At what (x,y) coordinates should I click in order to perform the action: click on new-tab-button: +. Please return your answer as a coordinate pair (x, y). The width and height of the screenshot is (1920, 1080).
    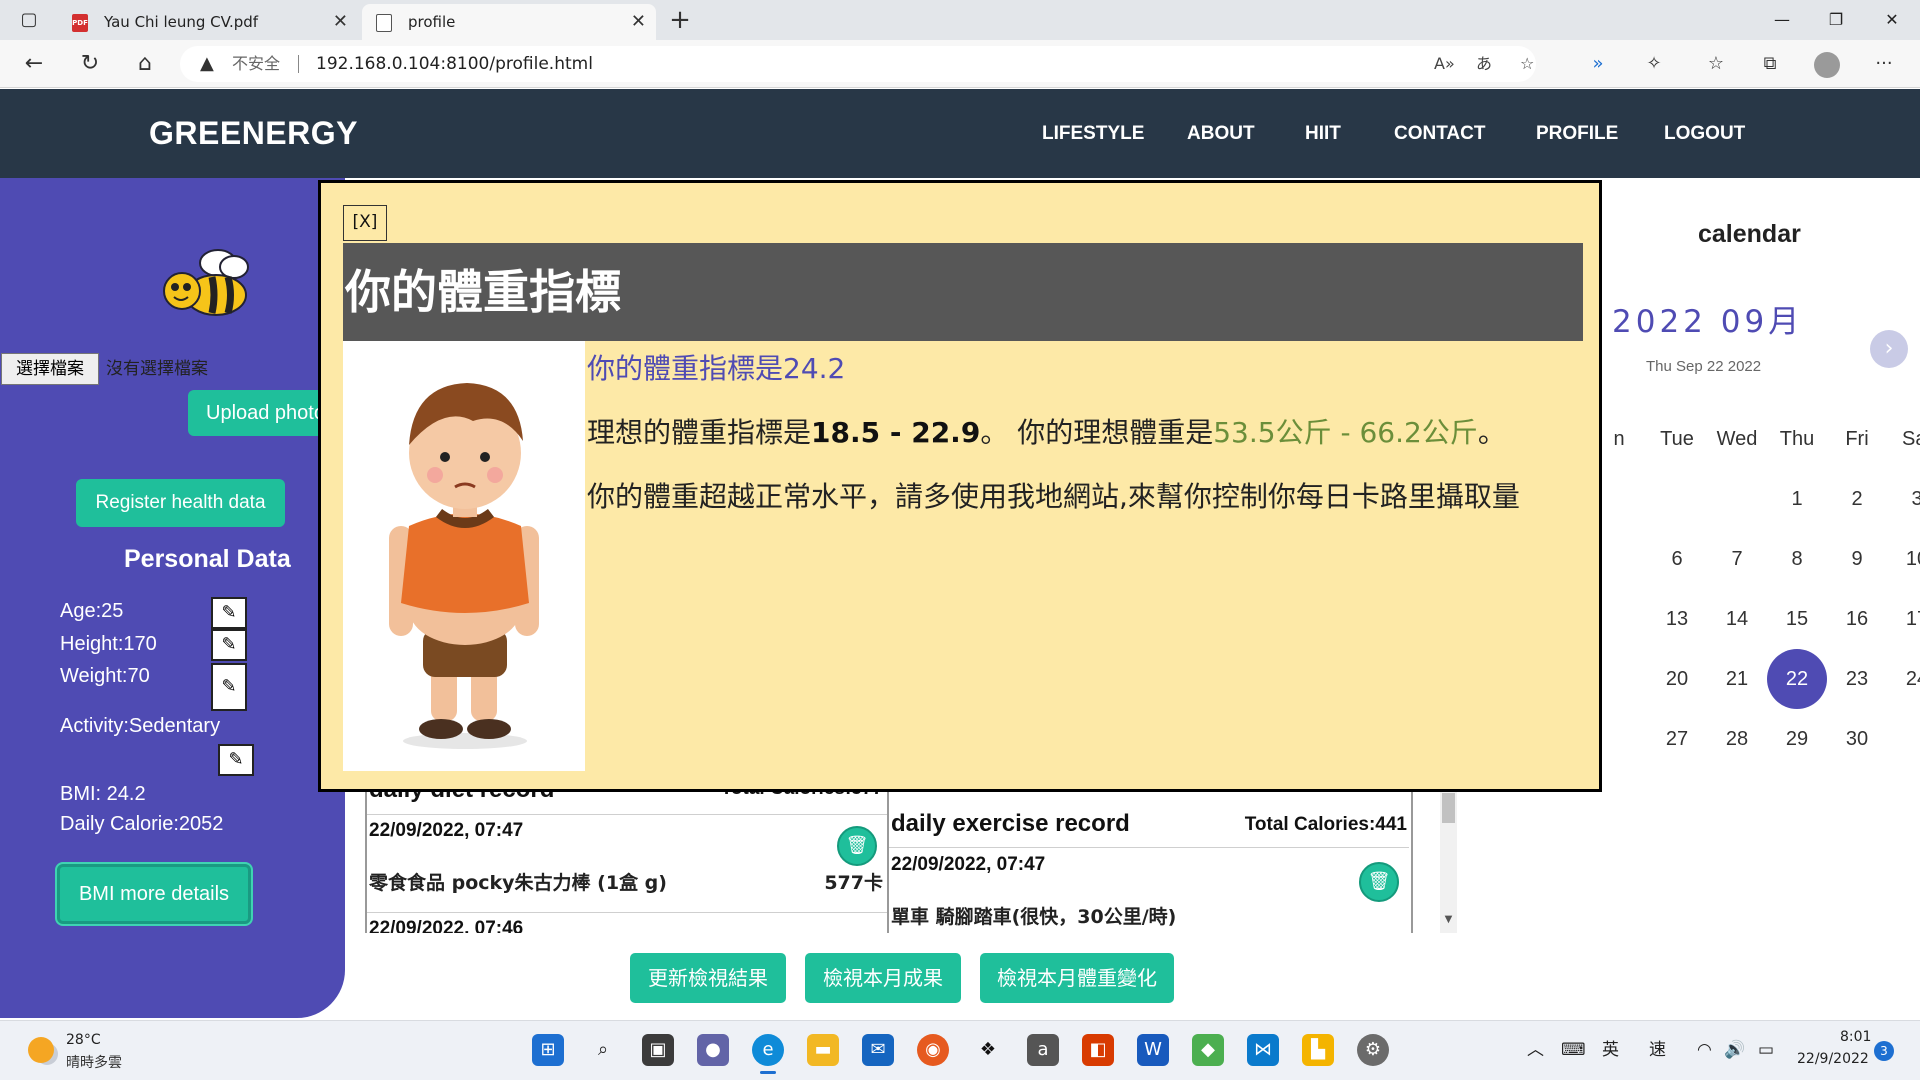
    Looking at the image, I should click on (680, 20).